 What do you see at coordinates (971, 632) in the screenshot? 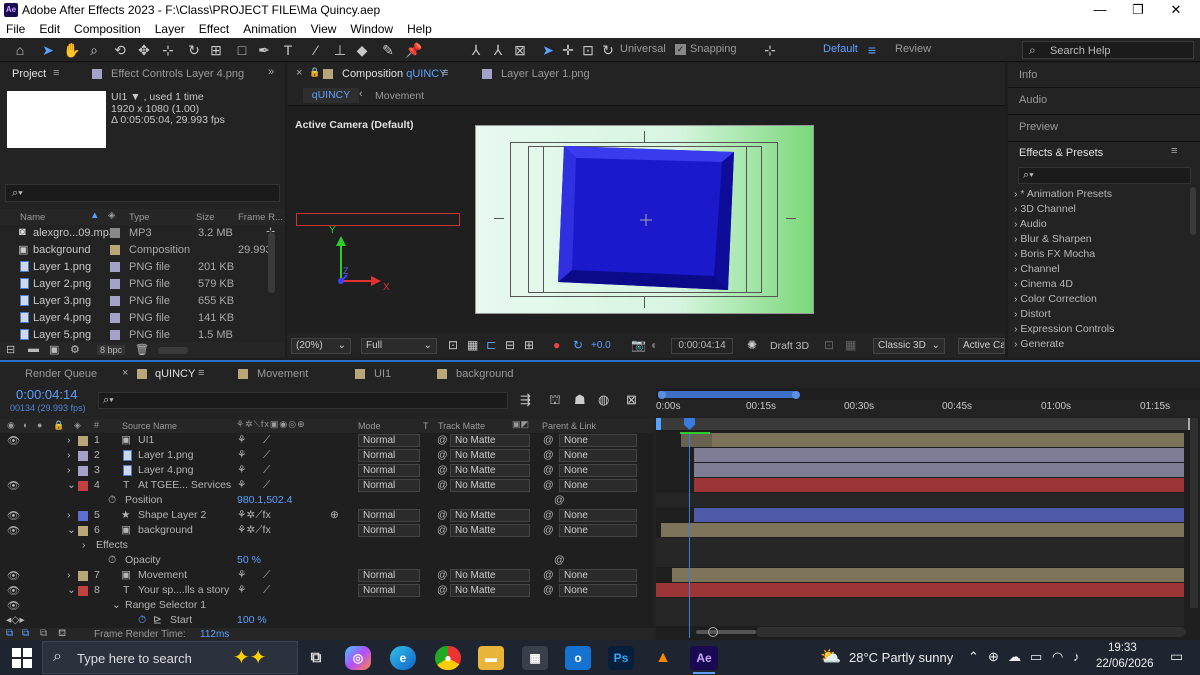
I see `timeline-horizontal-scrollbar` at bounding box center [971, 632].